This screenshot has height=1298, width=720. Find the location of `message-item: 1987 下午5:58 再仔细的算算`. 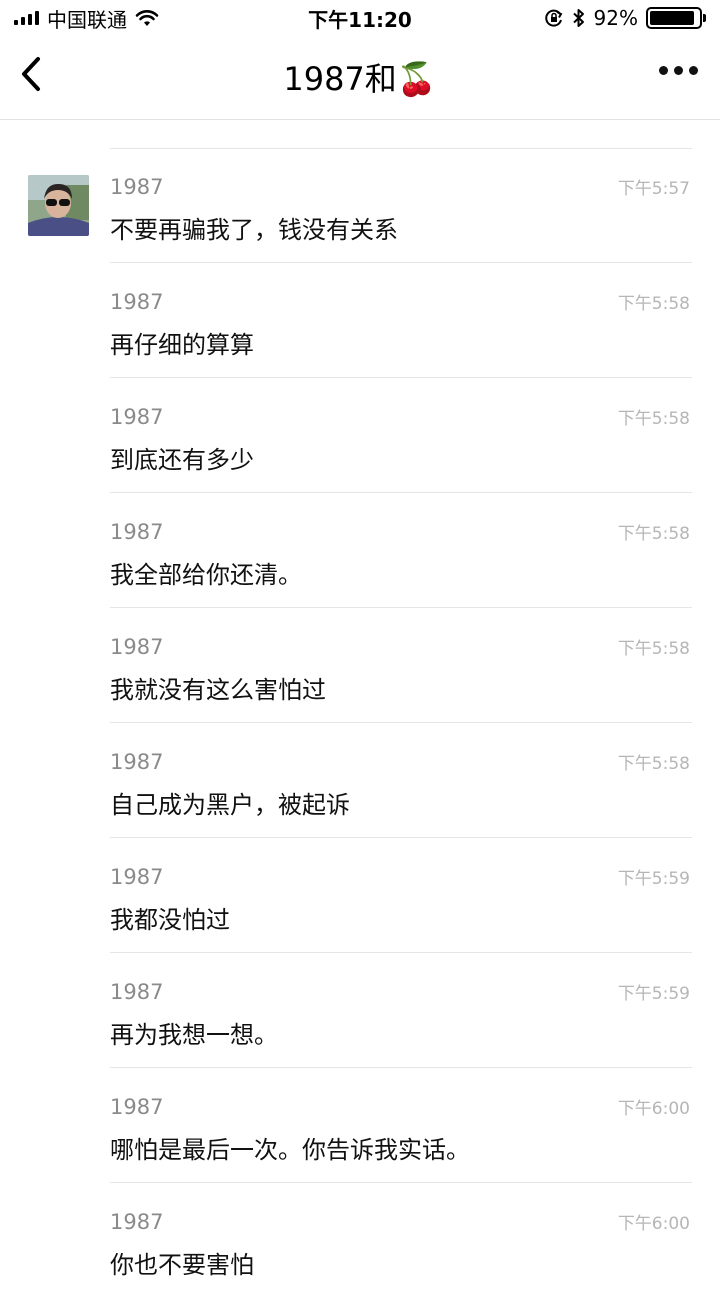

message-item: 1987 下午5:58 再仔细的算算 is located at coordinates (360, 320).